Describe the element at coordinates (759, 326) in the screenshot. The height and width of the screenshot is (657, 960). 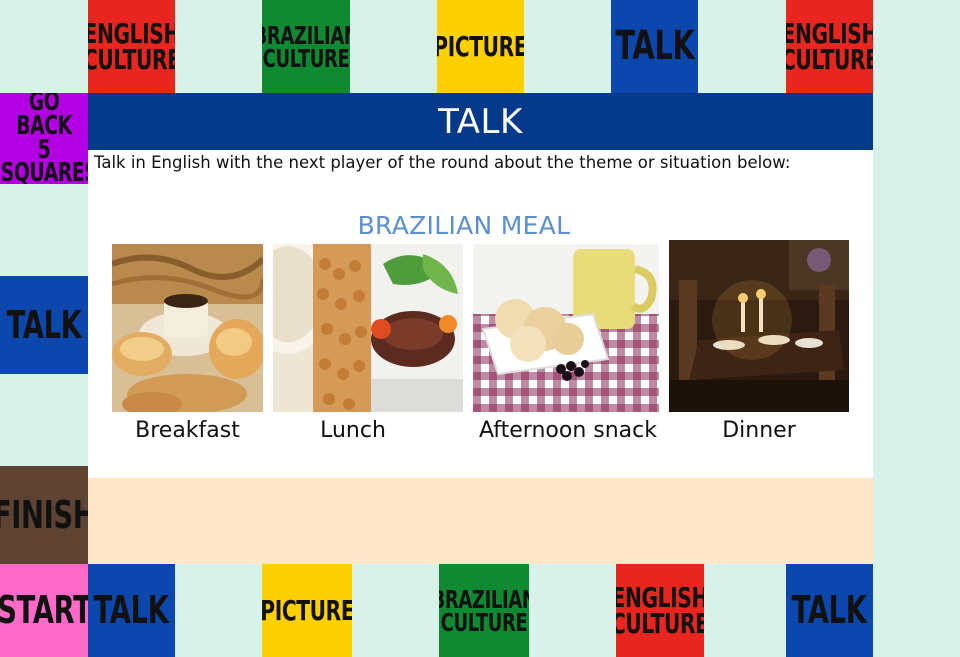
I see `dinner-photo` at that location.